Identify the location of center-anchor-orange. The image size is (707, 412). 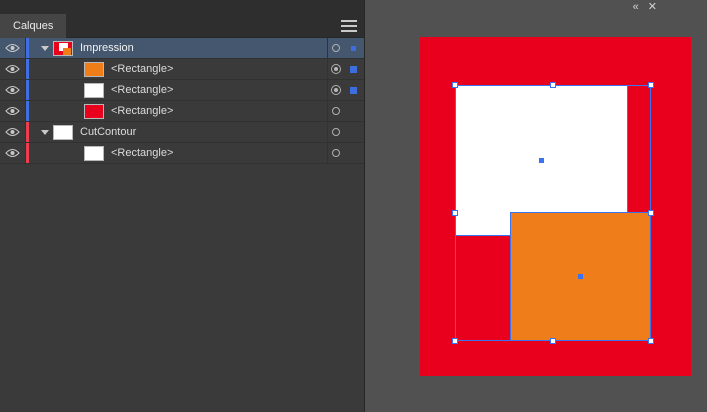
(580, 276).